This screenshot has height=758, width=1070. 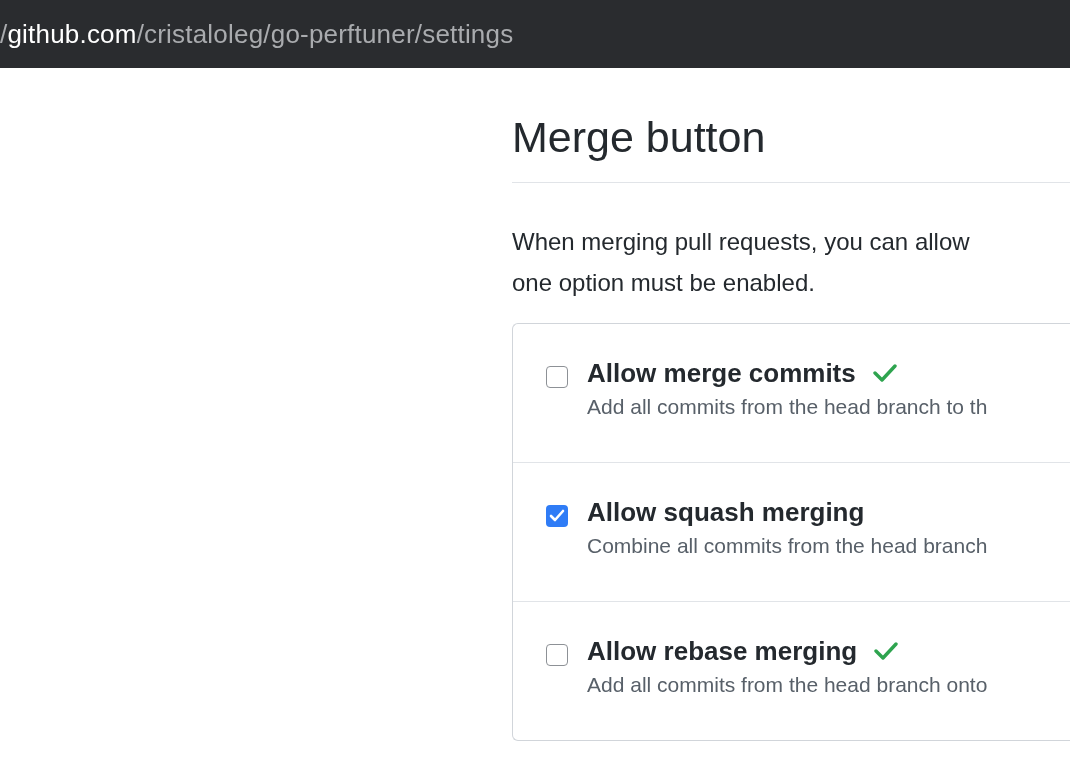 I want to click on option-description: Add all commits from the head branch onto, so click(x=787, y=684).